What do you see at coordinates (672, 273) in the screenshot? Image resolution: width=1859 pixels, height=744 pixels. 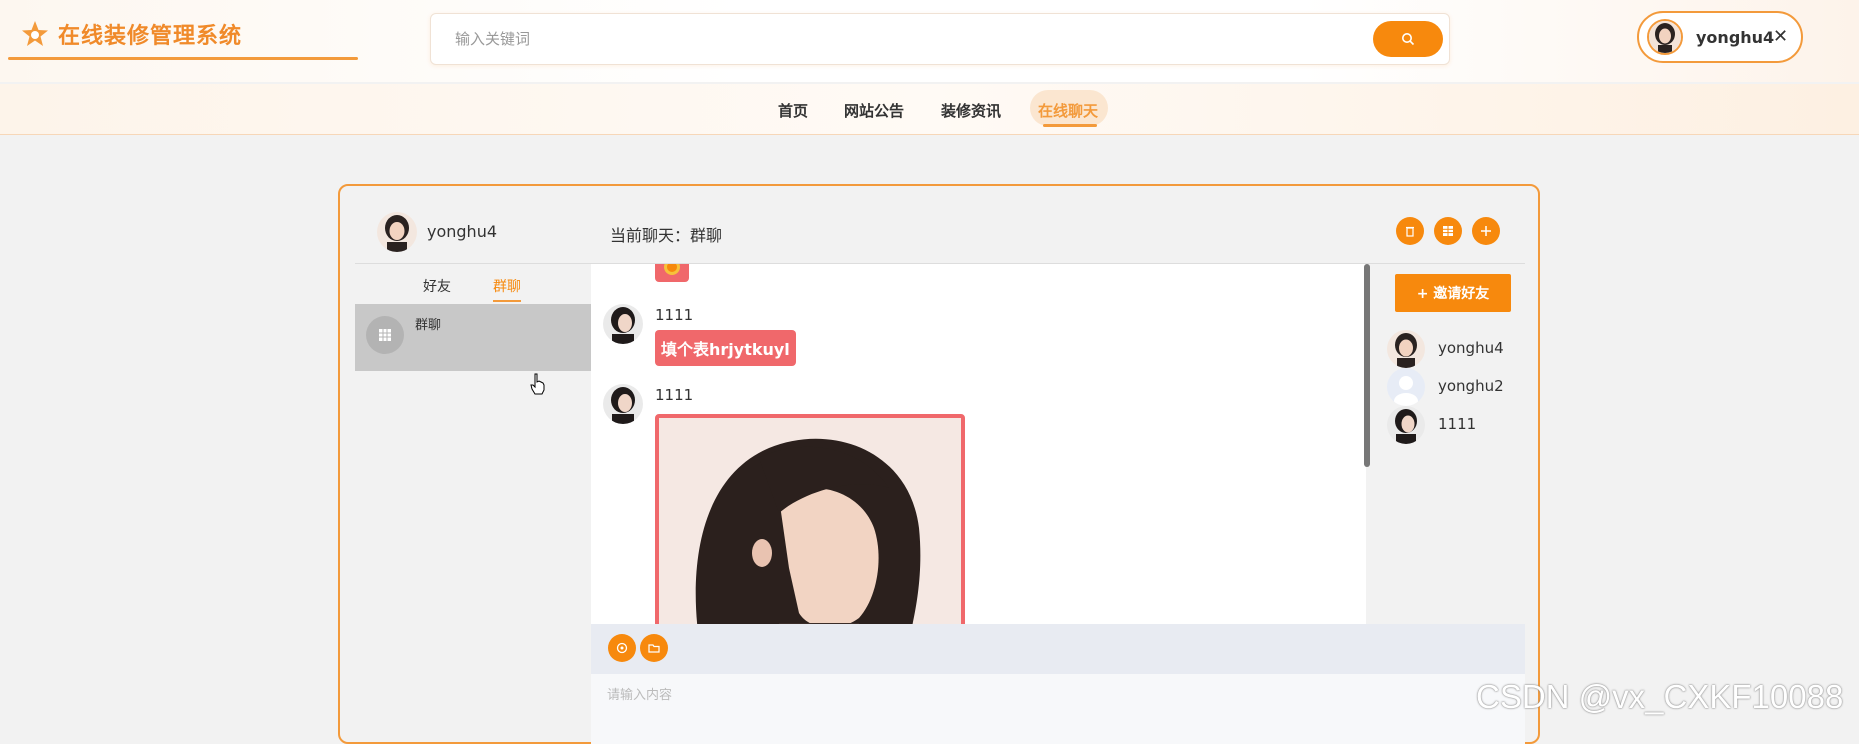 I see `emoji-message` at bounding box center [672, 273].